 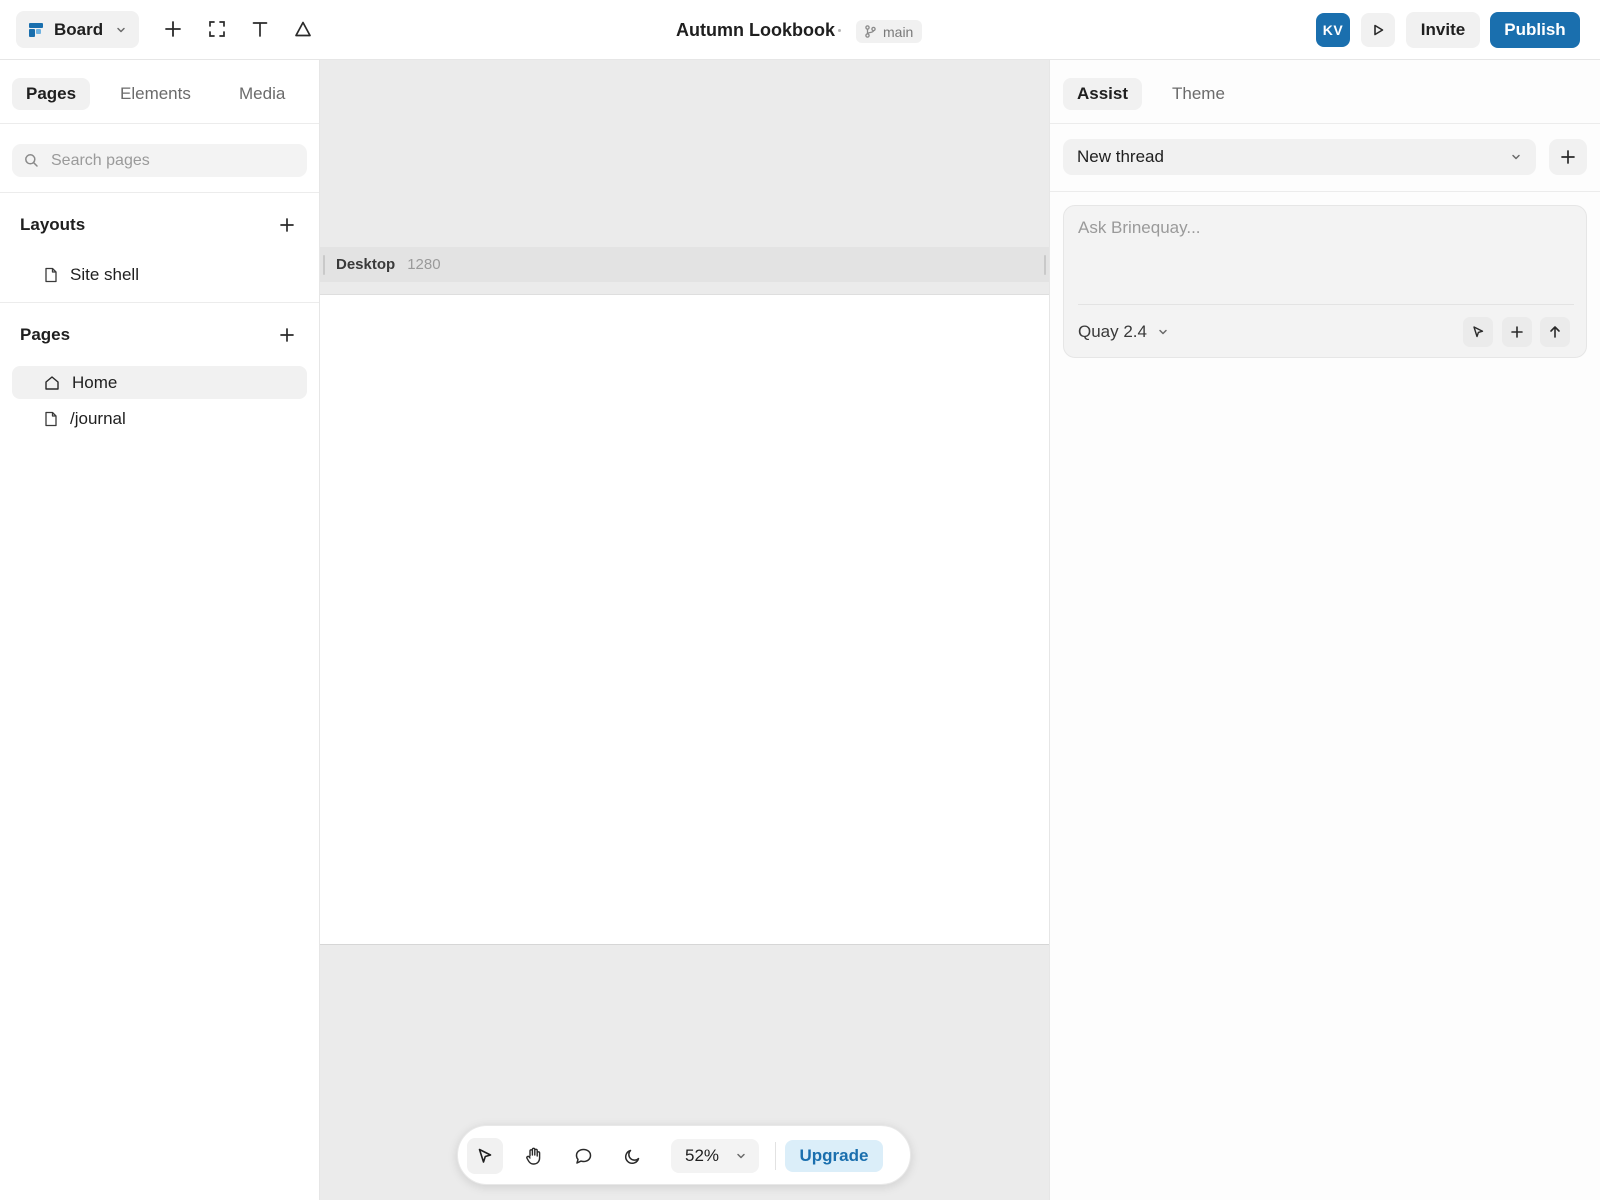 I want to click on git-branch-icon, so click(x=870, y=31).